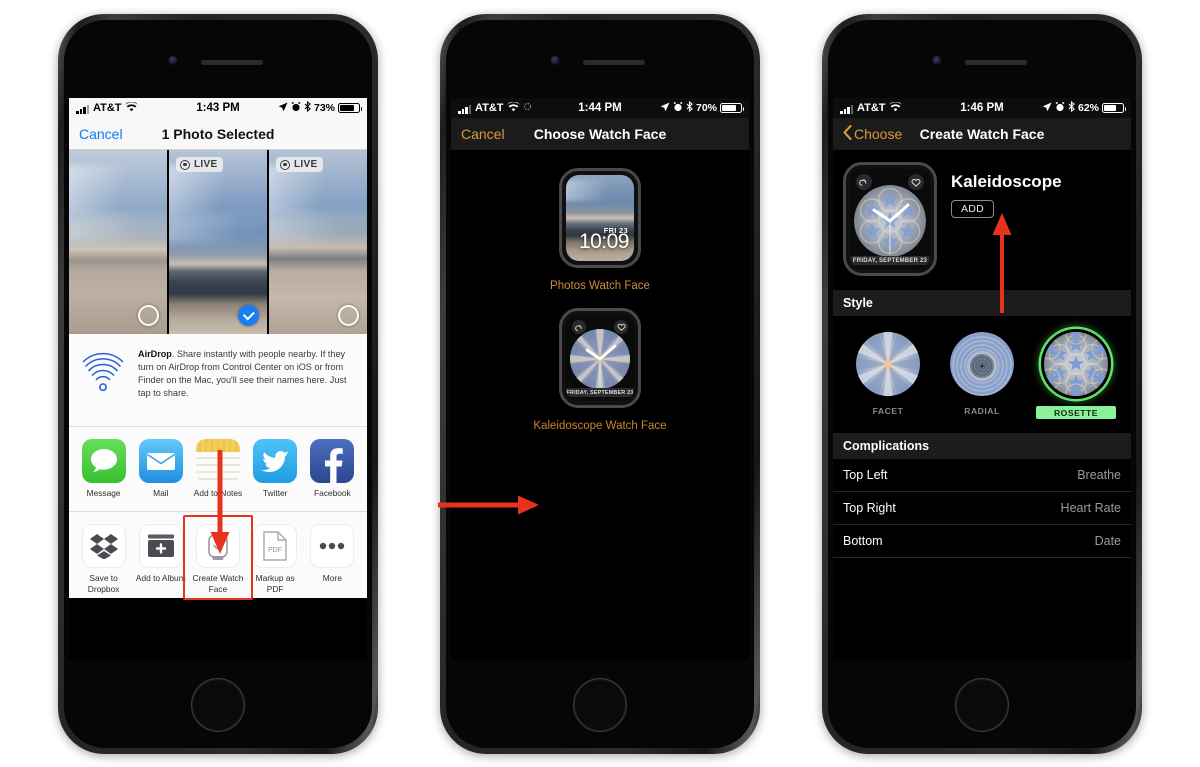 The image size is (1200, 767). What do you see at coordinates (973, 209) in the screenshot?
I see `add-button: ADD` at bounding box center [973, 209].